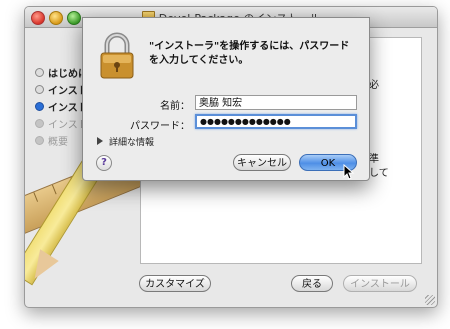 The height and width of the screenshot is (329, 450). What do you see at coordinates (61, 106) in the screenshot?
I see `step-installation-type: インスト` at bounding box center [61, 106].